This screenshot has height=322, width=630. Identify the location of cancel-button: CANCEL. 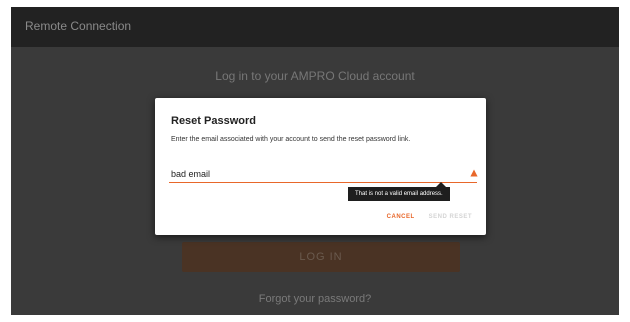
(401, 217).